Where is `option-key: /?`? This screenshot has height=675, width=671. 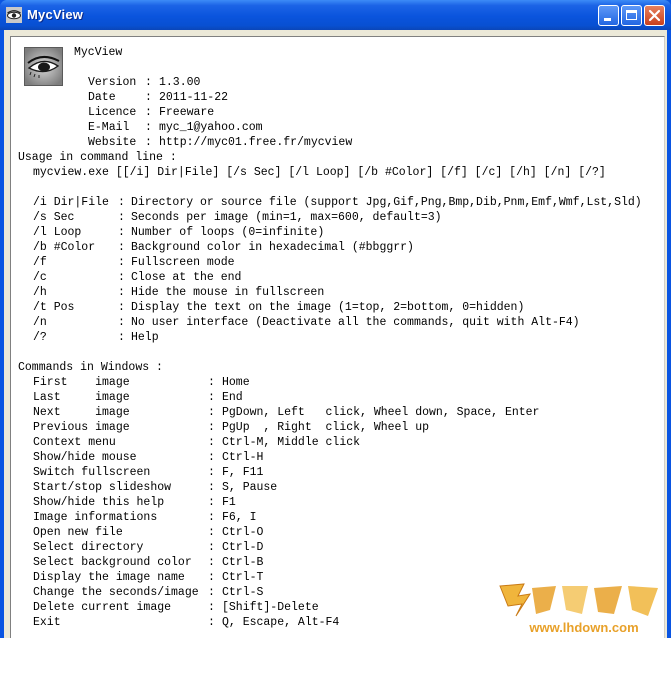
option-key: /? is located at coordinates (40, 337).